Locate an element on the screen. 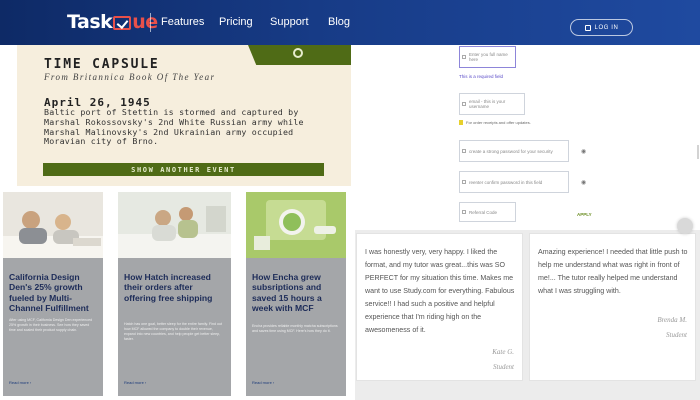 This screenshot has height=400, width=700. capsule-subtitle: From Britannica Book Of The Year is located at coordinates (130, 77).